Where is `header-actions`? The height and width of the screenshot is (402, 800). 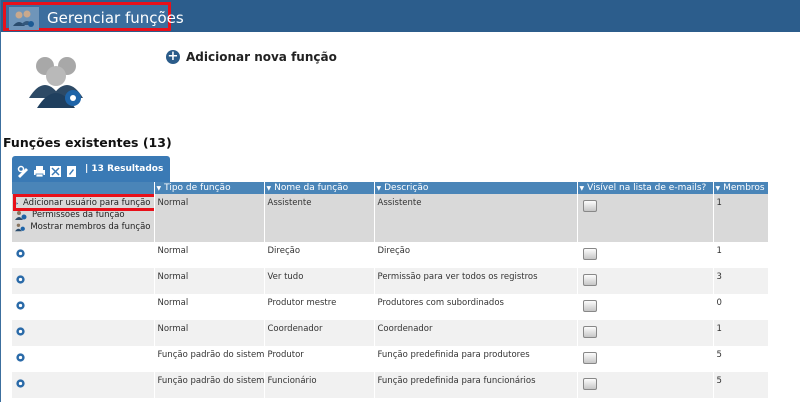
header-actions is located at coordinates (83, 188).